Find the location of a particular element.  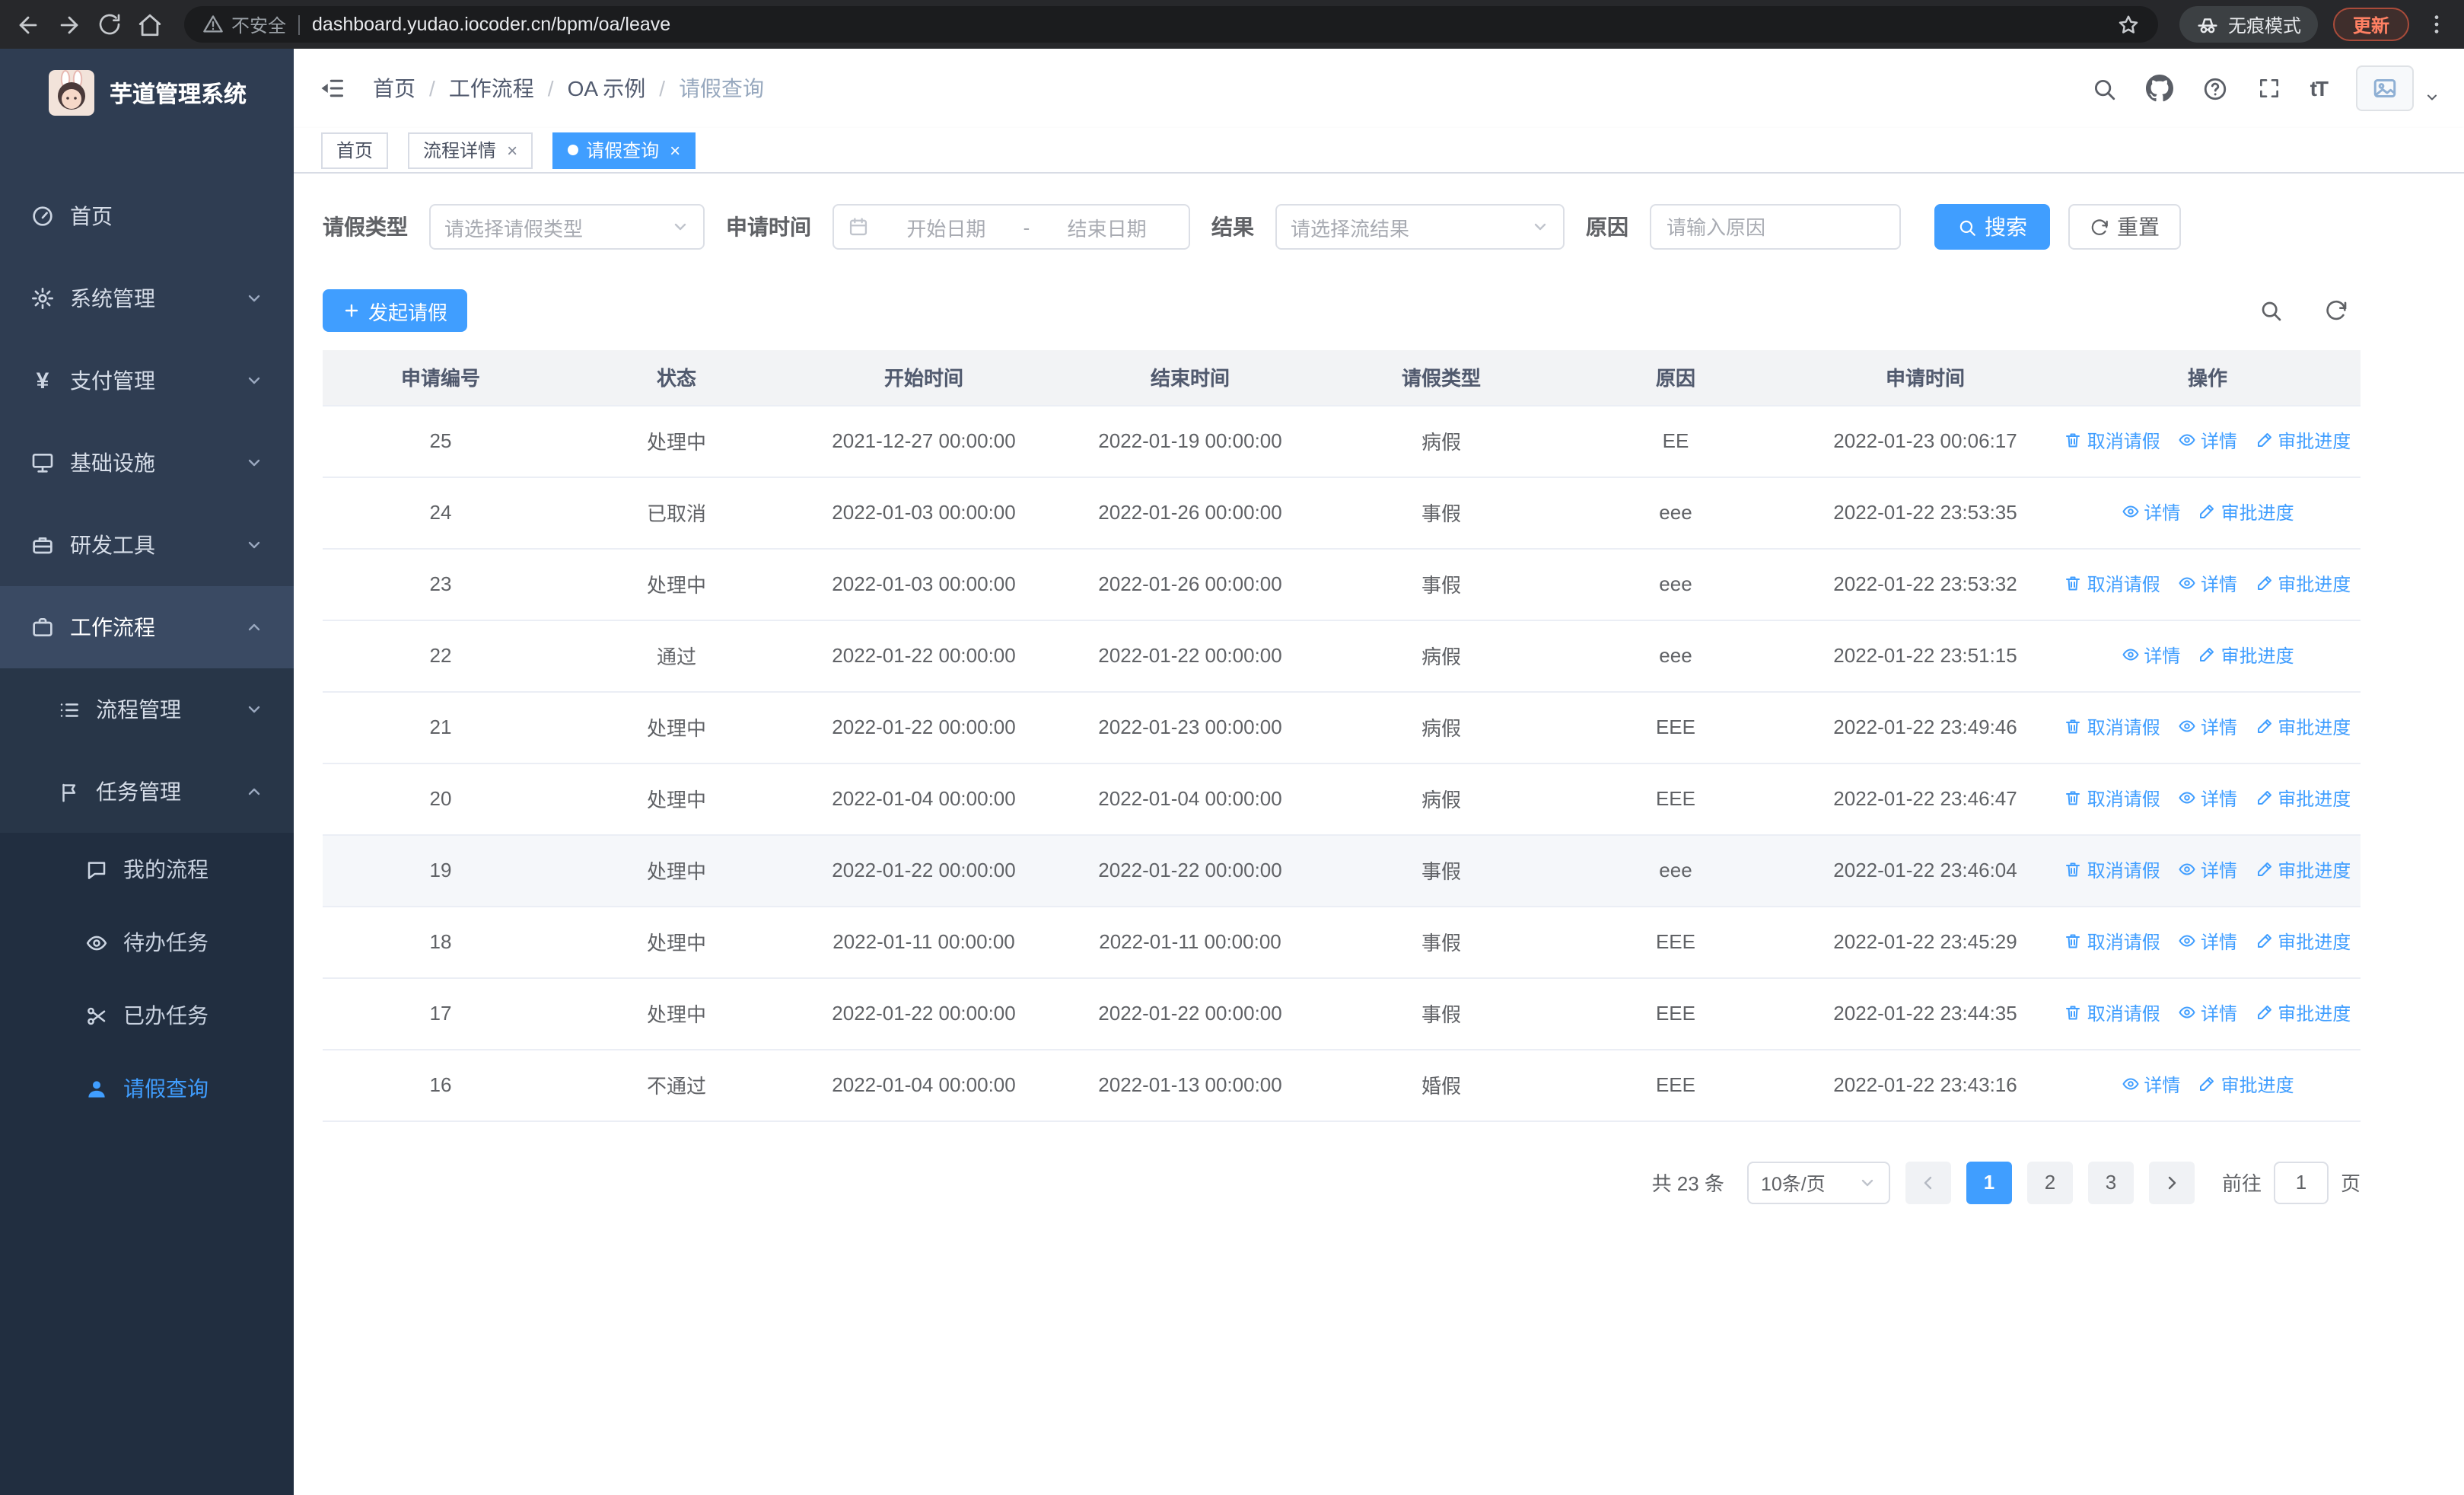

sidebar-item-my-processes: 我的流程 is located at coordinates (147, 870).